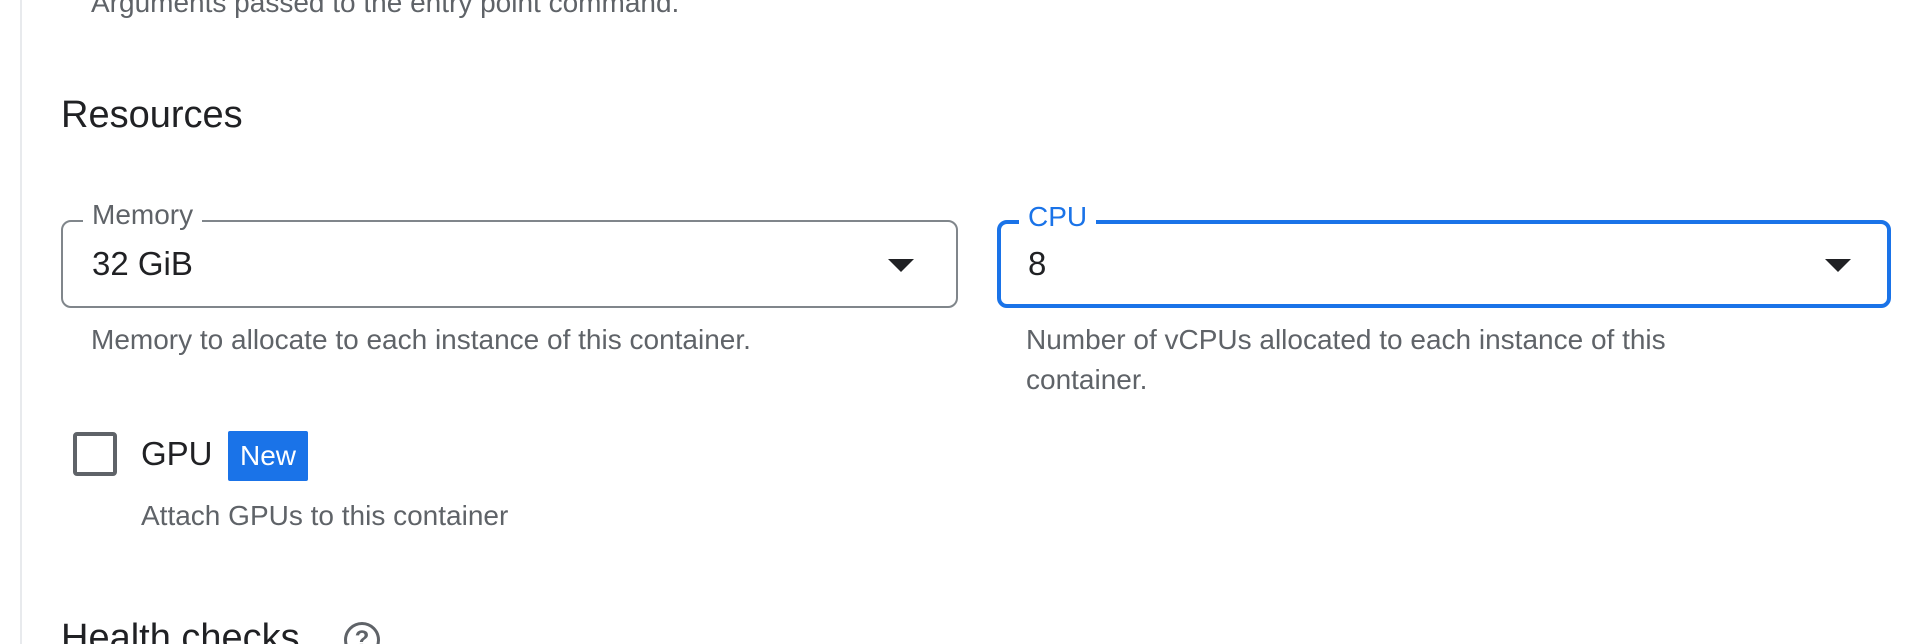 This screenshot has width=1908, height=644. I want to click on gpu-checkbox, so click(95, 454).